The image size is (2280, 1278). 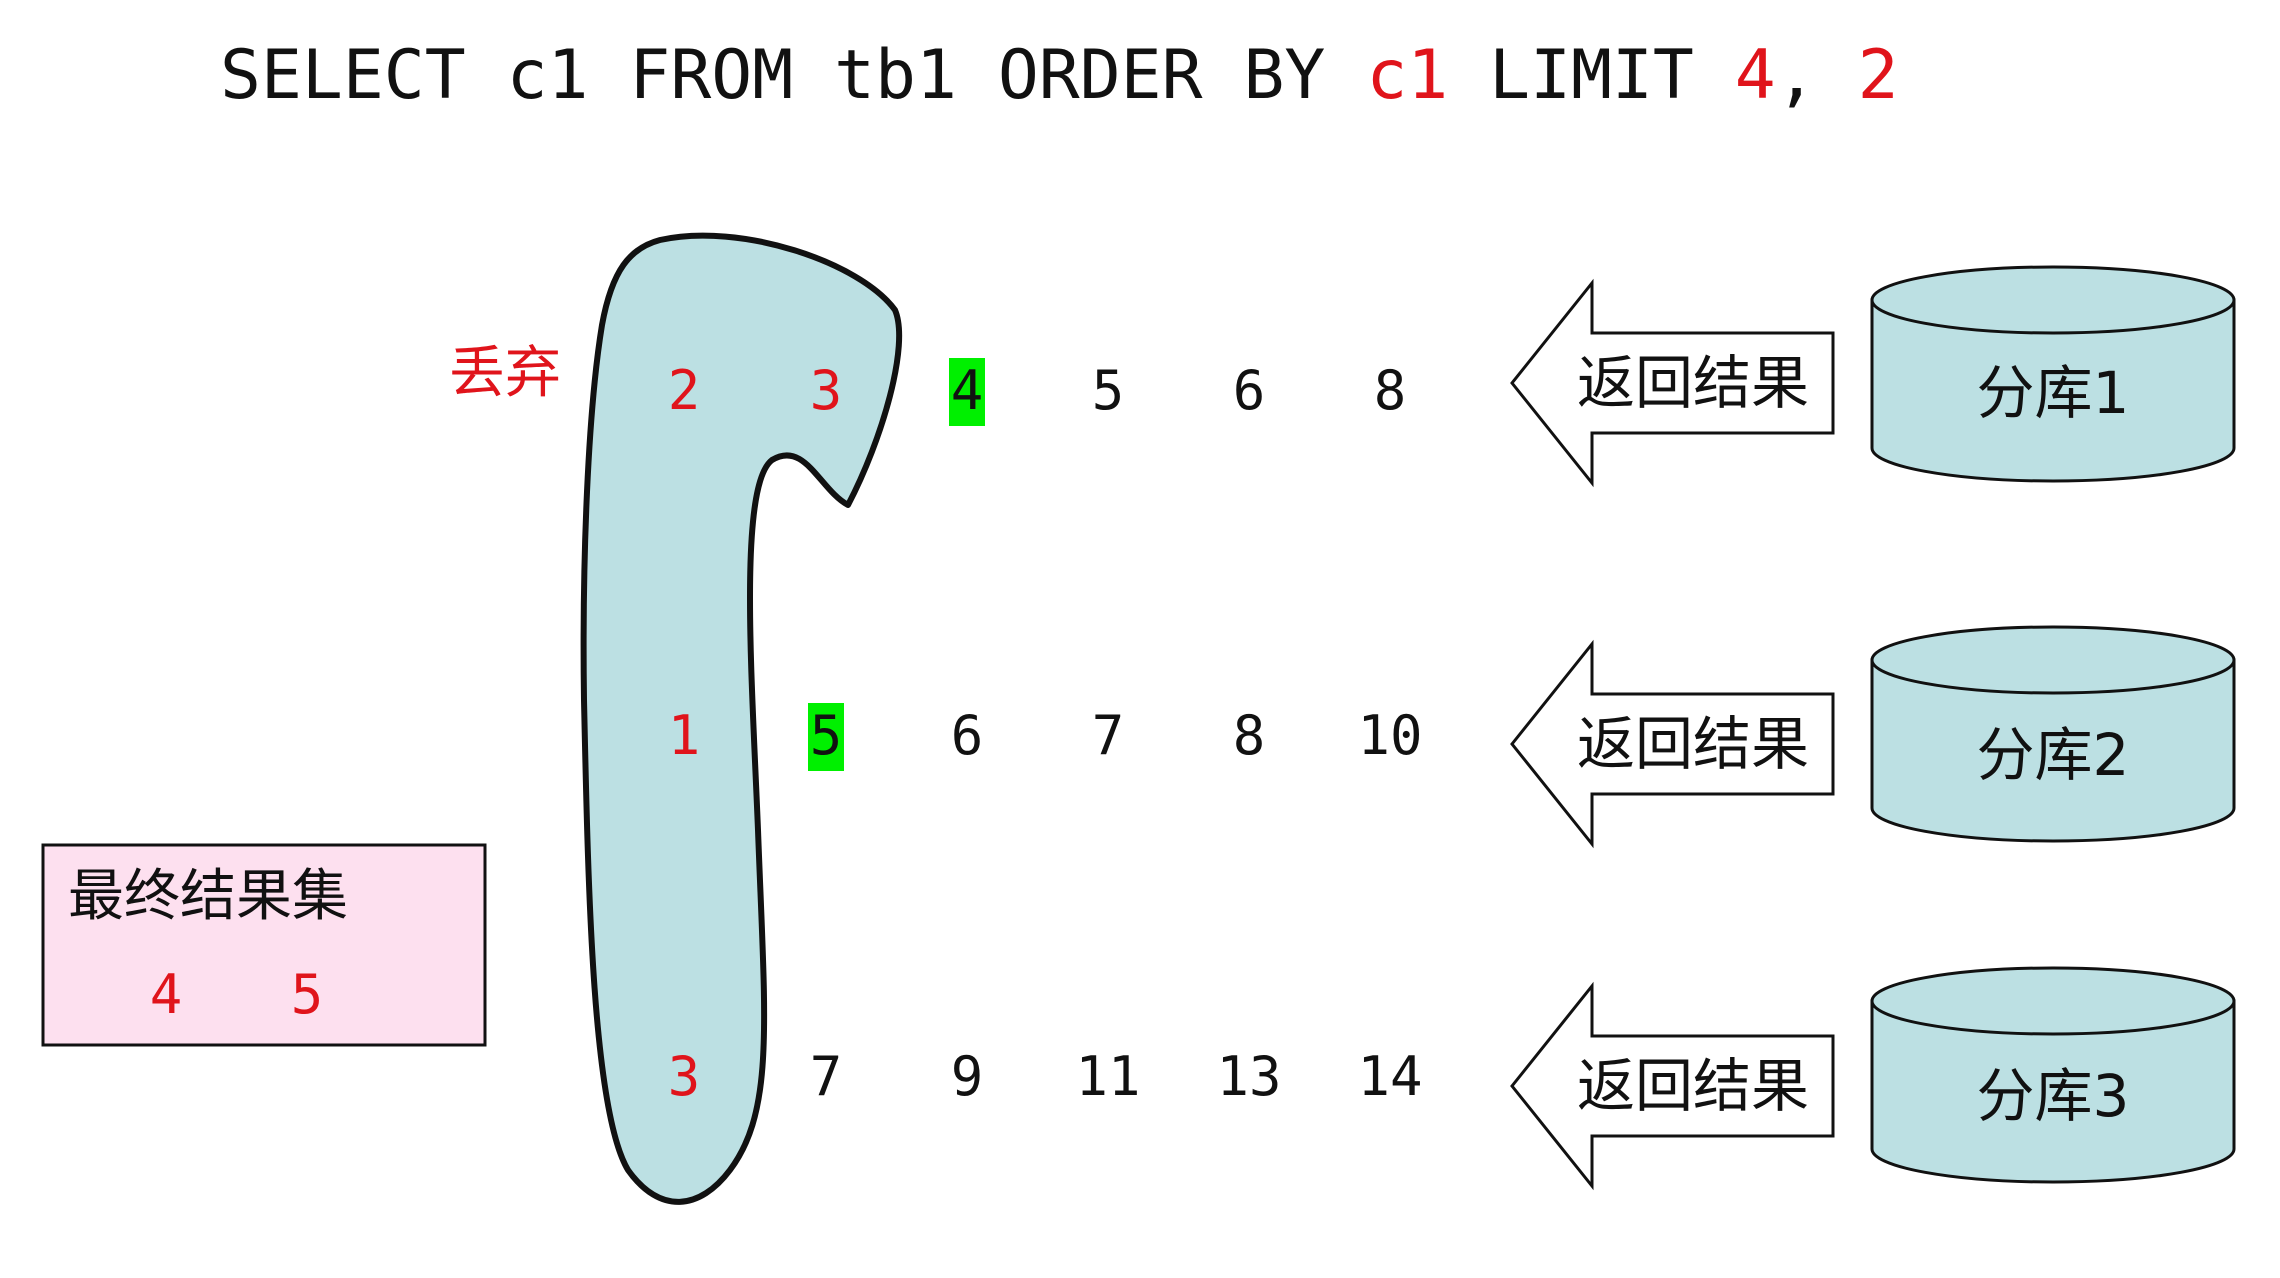 I want to click on query-comma: ,, so click(x=1817, y=75).